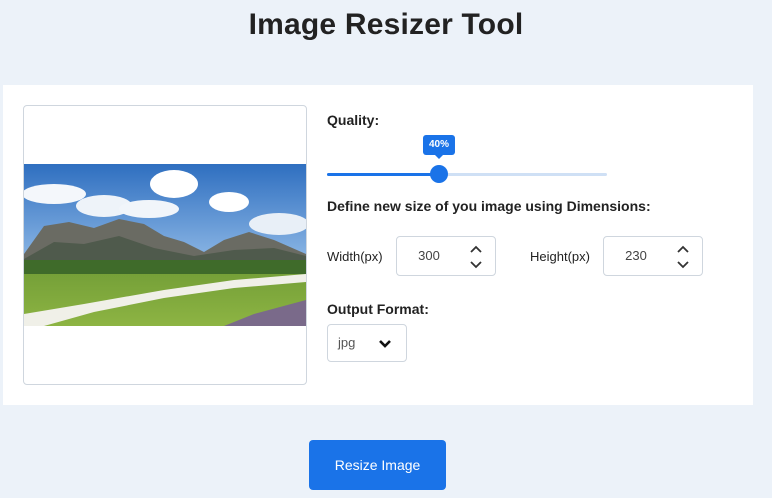 The image size is (772, 498). What do you see at coordinates (378, 309) in the screenshot?
I see `output-format-label: Output Format:` at bounding box center [378, 309].